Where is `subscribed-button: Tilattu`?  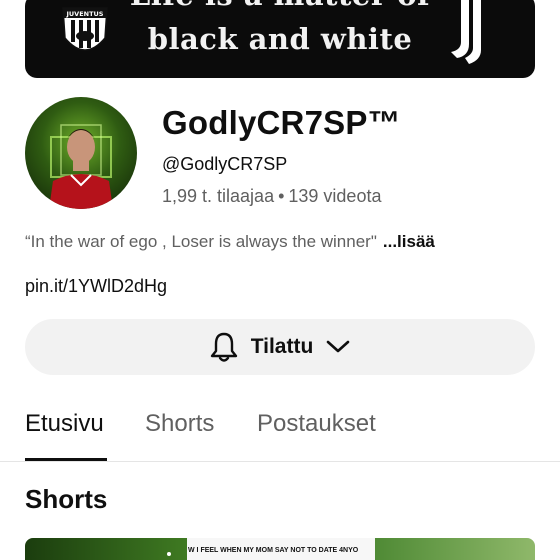 subscribed-button: Tilattu is located at coordinates (280, 347).